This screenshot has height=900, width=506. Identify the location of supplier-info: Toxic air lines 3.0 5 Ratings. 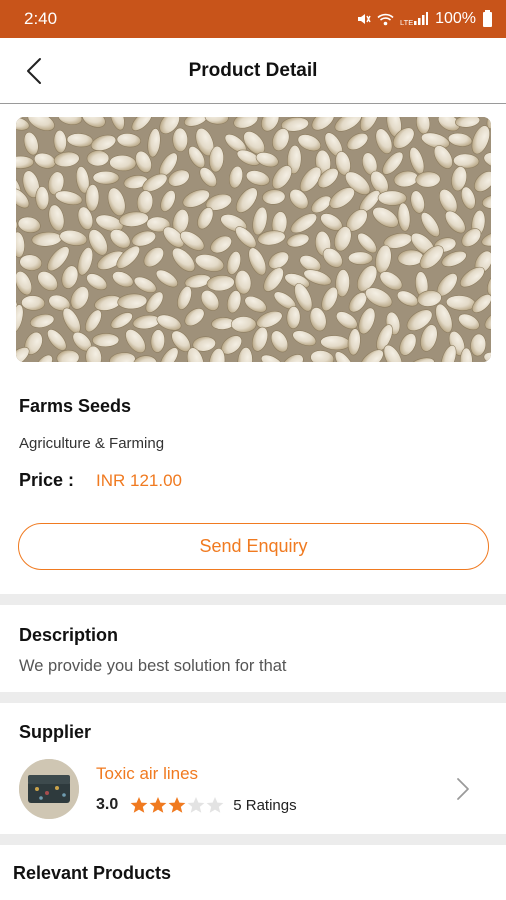
(196, 789).